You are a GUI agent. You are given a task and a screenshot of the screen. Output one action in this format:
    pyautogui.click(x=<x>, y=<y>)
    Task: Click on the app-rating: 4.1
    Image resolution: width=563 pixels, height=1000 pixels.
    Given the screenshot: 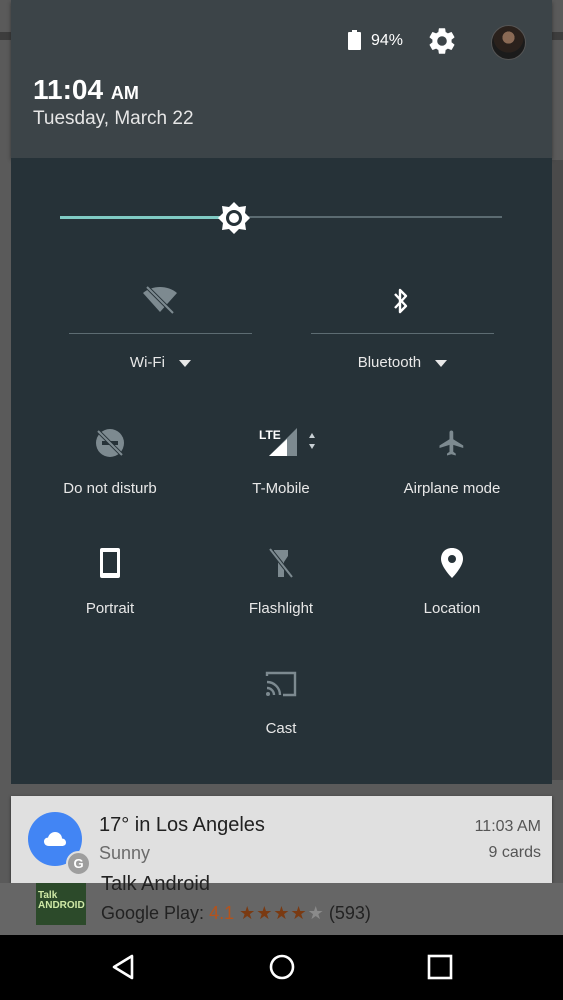 What is the action you would take?
    pyautogui.click(x=222, y=913)
    